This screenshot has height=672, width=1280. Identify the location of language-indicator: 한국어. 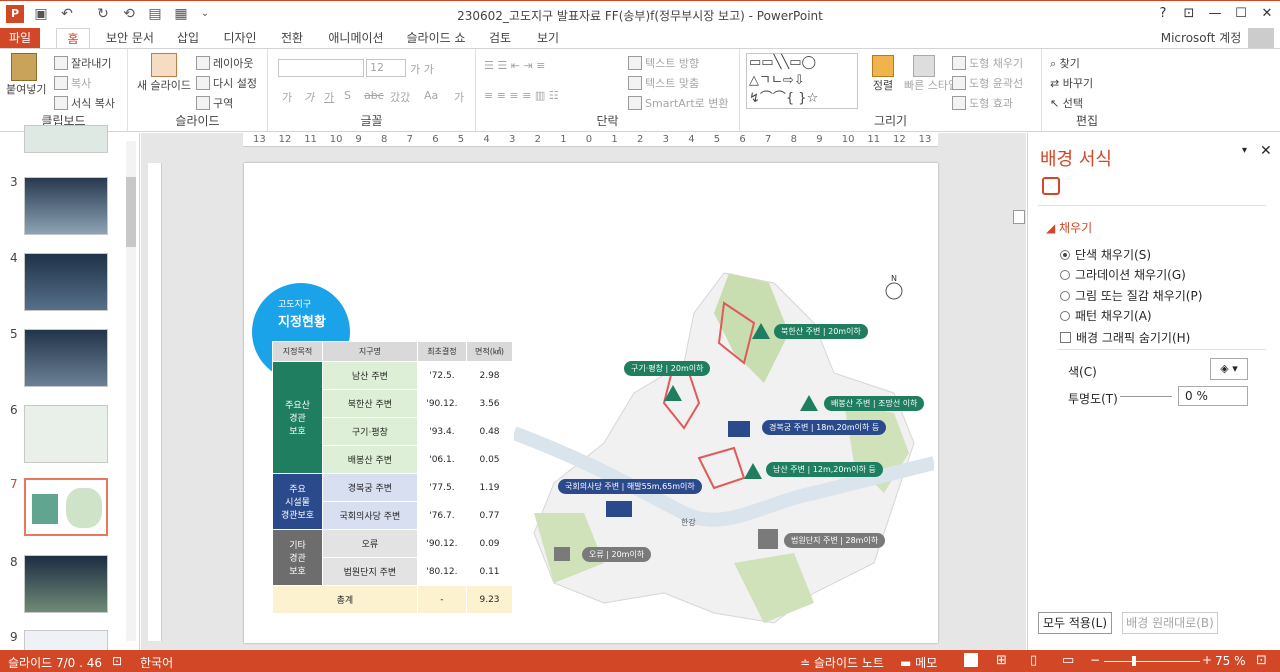
(156, 662).